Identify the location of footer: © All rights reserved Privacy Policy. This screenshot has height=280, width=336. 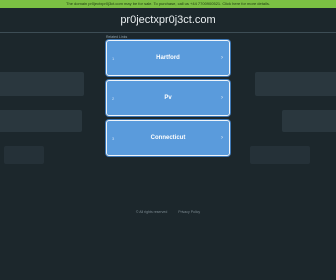
(168, 212).